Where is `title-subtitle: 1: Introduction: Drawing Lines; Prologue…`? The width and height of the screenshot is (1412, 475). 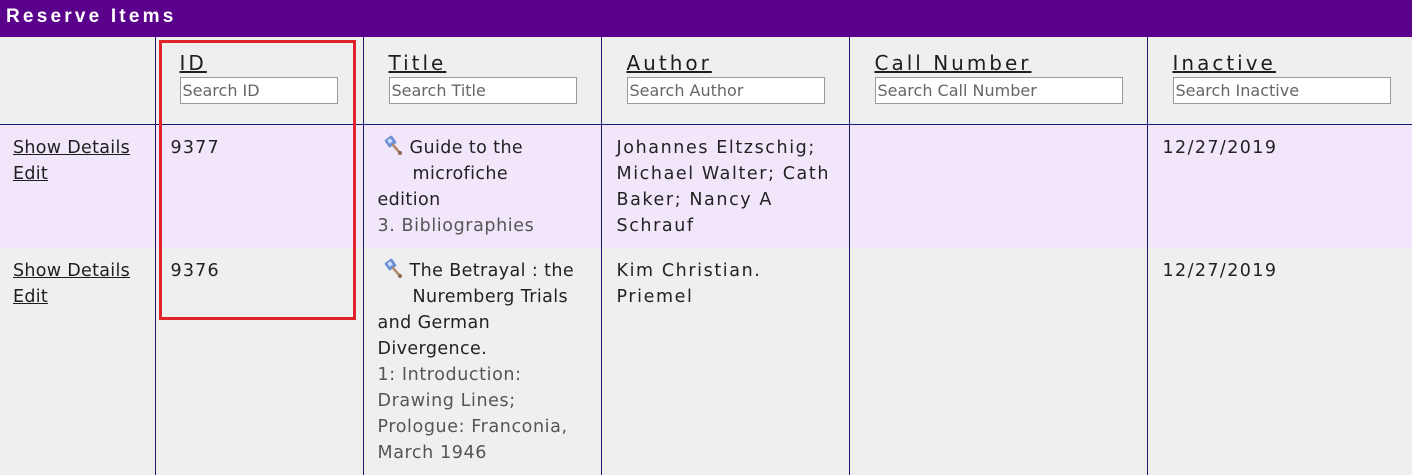 title-subtitle: 1: Introduction: Drawing Lines; Prologue… is located at coordinates (472, 414).